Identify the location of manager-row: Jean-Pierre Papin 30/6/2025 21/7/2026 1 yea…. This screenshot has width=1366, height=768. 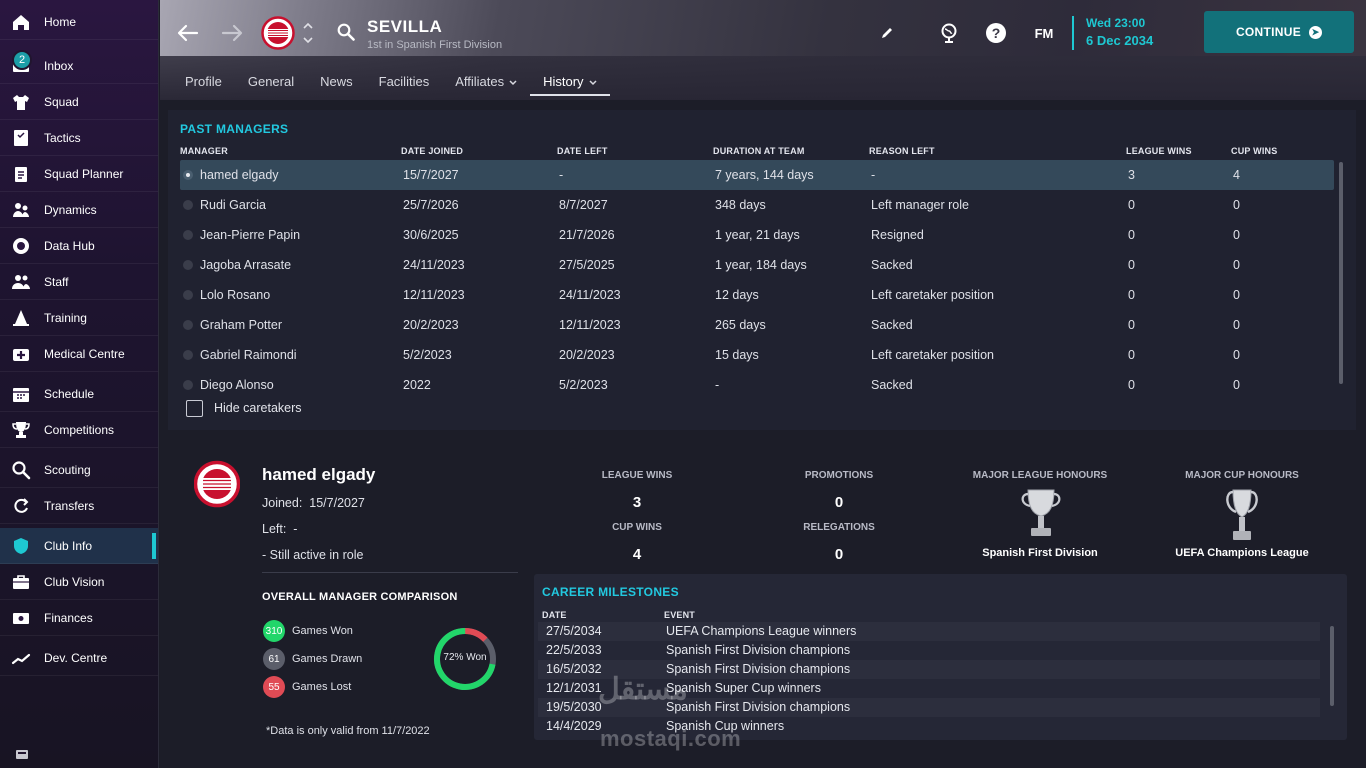
(757, 235).